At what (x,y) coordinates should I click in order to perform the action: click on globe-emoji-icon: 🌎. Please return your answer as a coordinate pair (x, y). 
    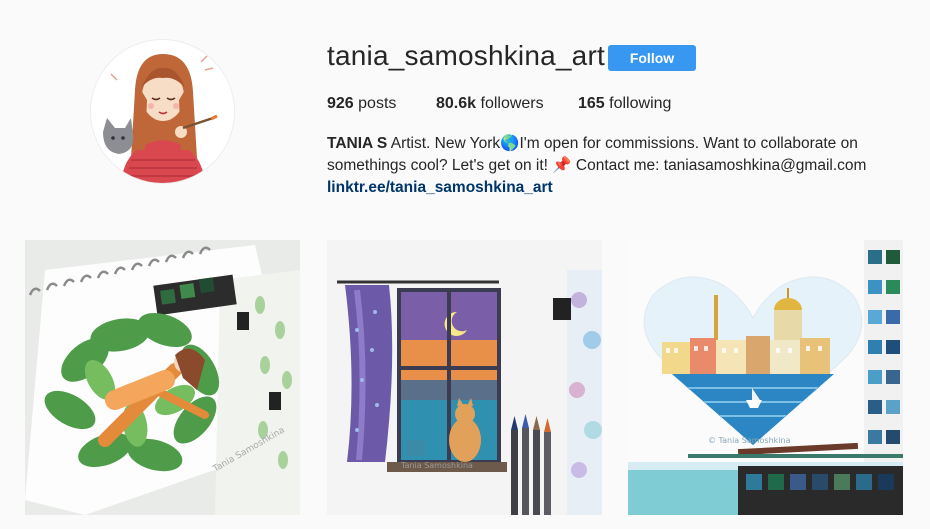
    Looking at the image, I should click on (510, 143).